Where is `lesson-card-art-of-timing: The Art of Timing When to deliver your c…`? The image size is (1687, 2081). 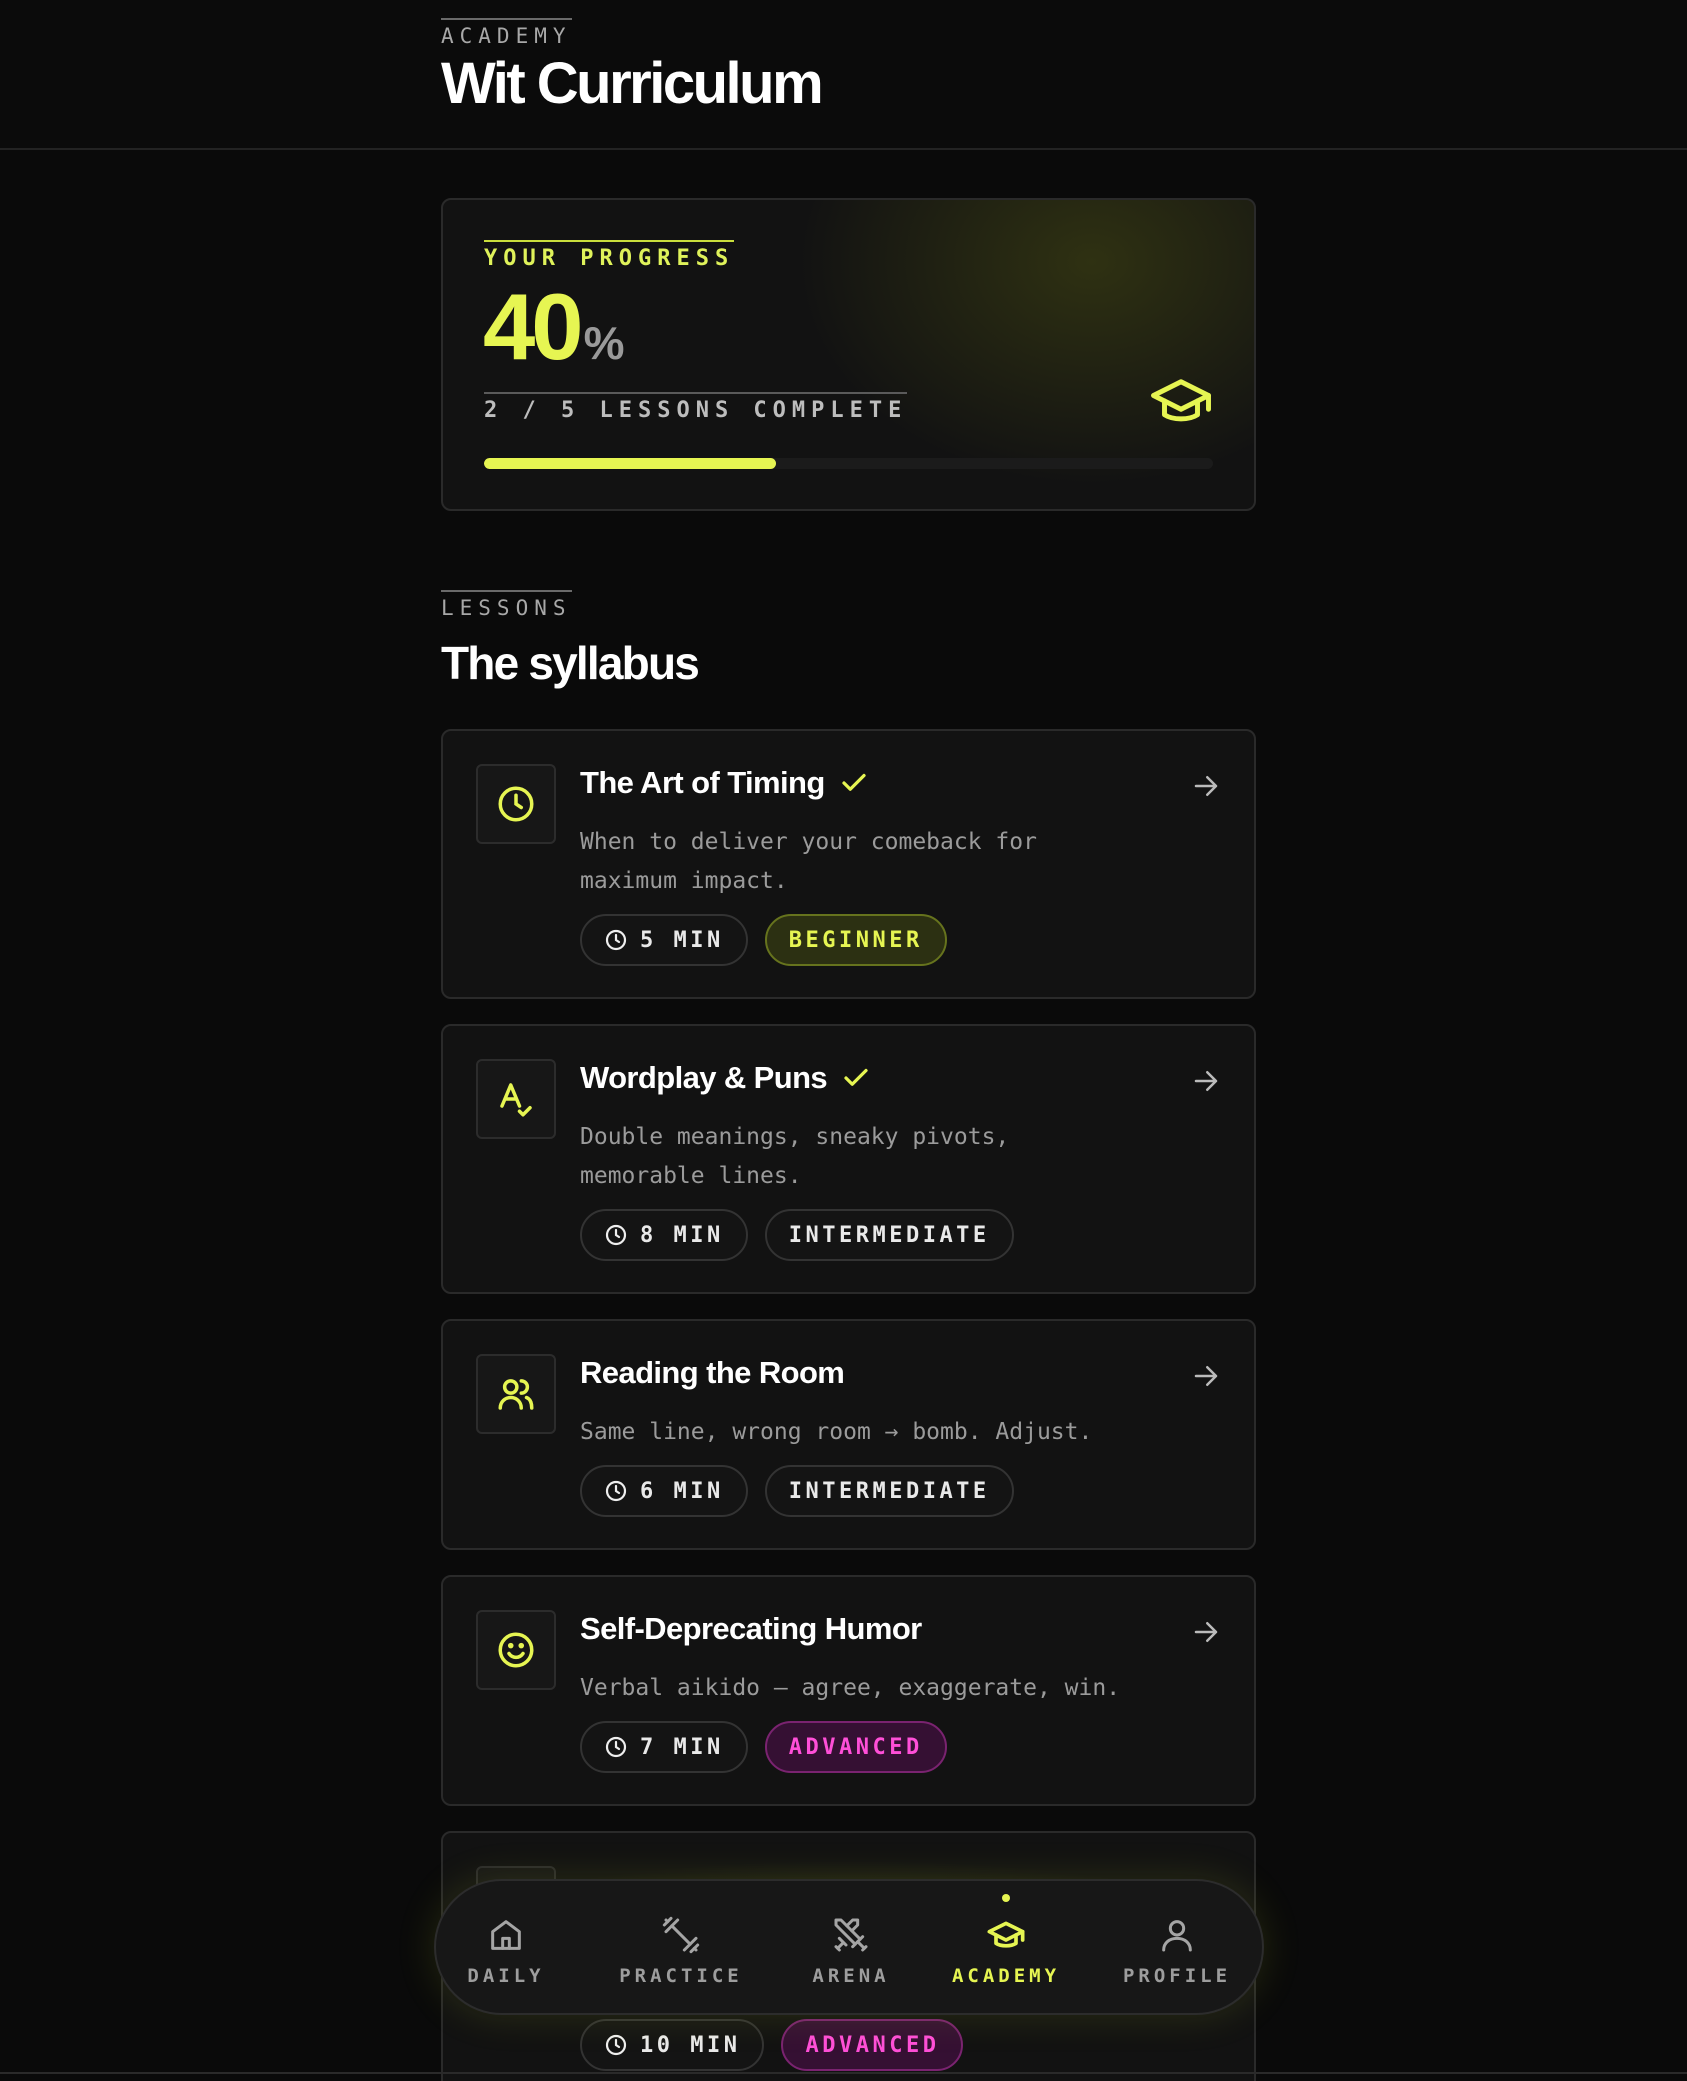
lesson-card-art-of-timing: The Art of Timing When to deliver your c… is located at coordinates (848, 864).